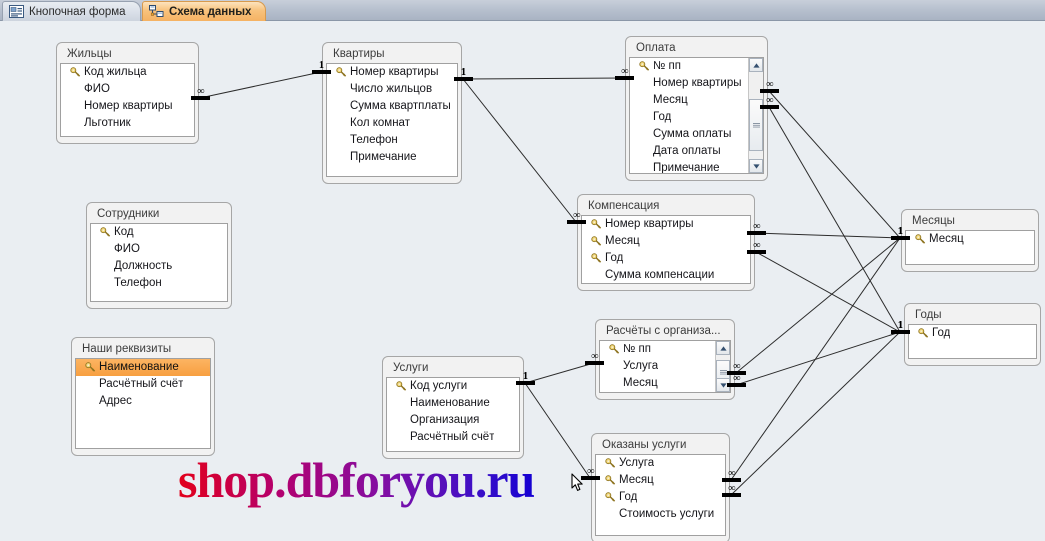 This screenshot has width=1045, height=541. I want to click on field-row: Число жильцов, so click(392, 89).